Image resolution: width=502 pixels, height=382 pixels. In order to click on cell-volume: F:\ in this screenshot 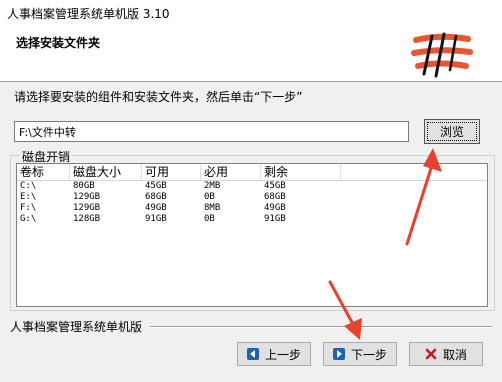, I will do `click(28, 208)`.